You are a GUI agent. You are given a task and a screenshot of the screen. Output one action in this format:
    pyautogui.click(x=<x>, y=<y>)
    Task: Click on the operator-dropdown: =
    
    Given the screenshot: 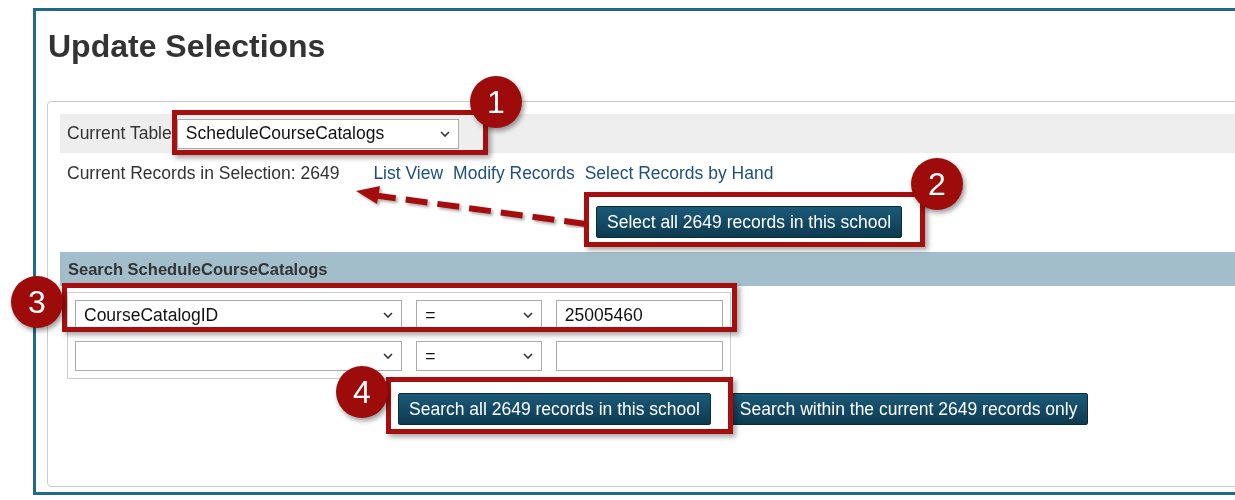 What is the action you would take?
    pyautogui.click(x=479, y=356)
    